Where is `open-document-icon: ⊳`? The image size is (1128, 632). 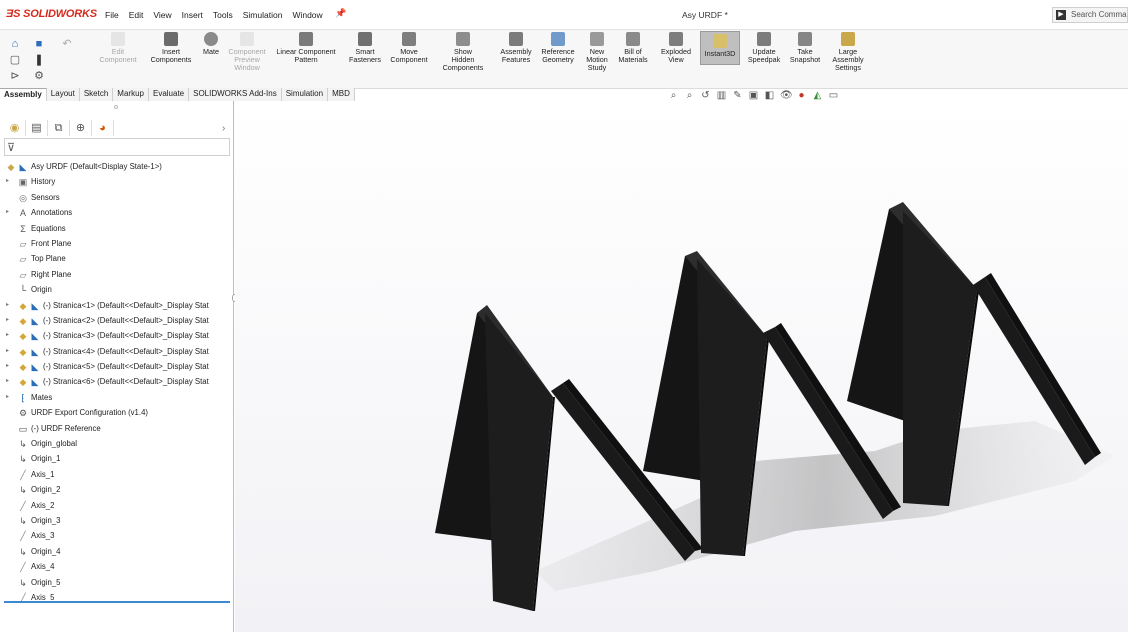 open-document-icon: ⊳ is located at coordinates (15, 76).